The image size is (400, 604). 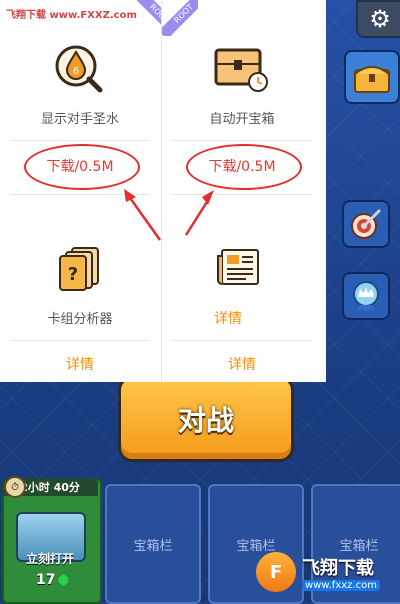 What do you see at coordinates (239, 269) in the screenshot?
I see `newspaper-icon` at bounding box center [239, 269].